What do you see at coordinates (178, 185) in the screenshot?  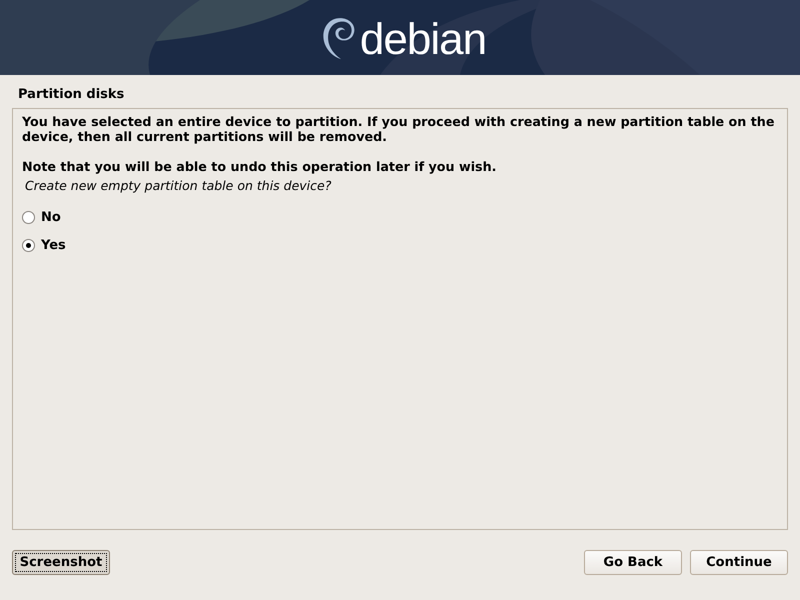 I see `question-text: Create new empty partition table on this device?` at bounding box center [178, 185].